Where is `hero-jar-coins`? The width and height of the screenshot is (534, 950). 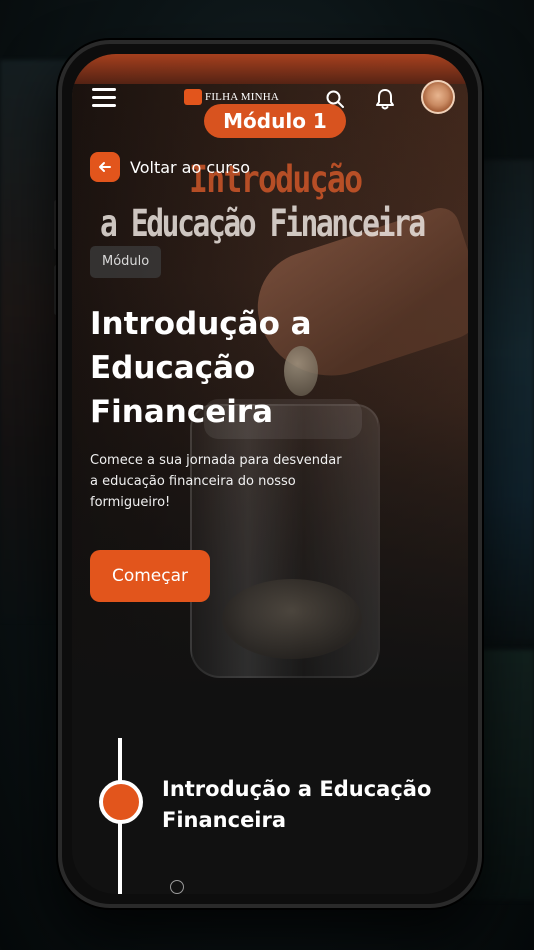 hero-jar-coins is located at coordinates (292, 619).